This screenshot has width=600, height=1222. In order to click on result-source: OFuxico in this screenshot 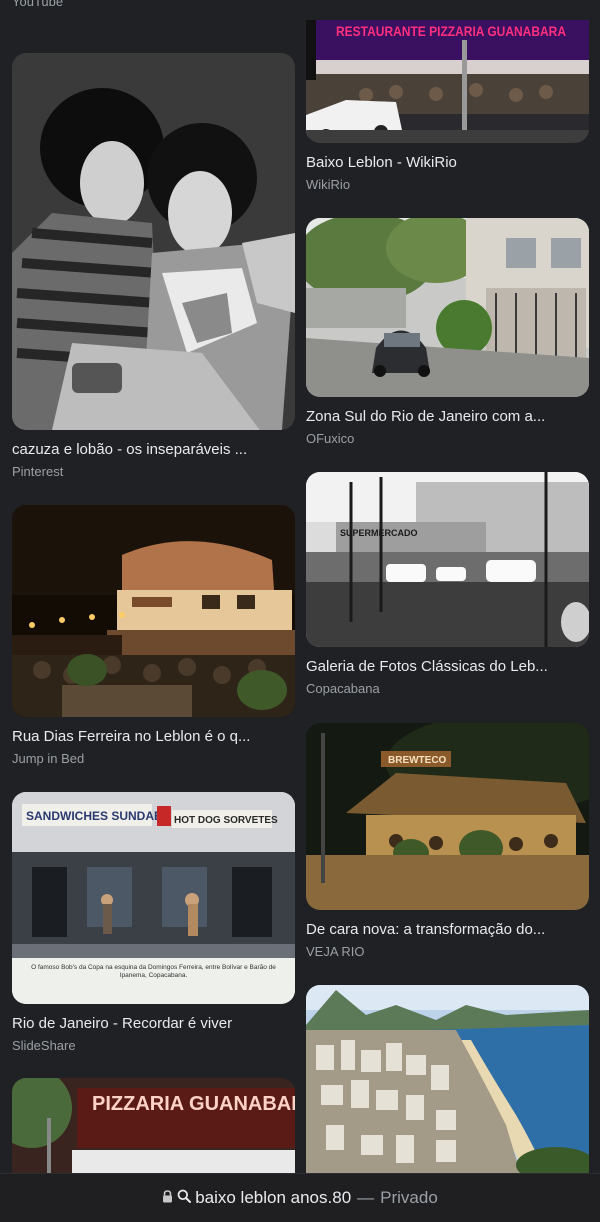, I will do `click(330, 438)`.